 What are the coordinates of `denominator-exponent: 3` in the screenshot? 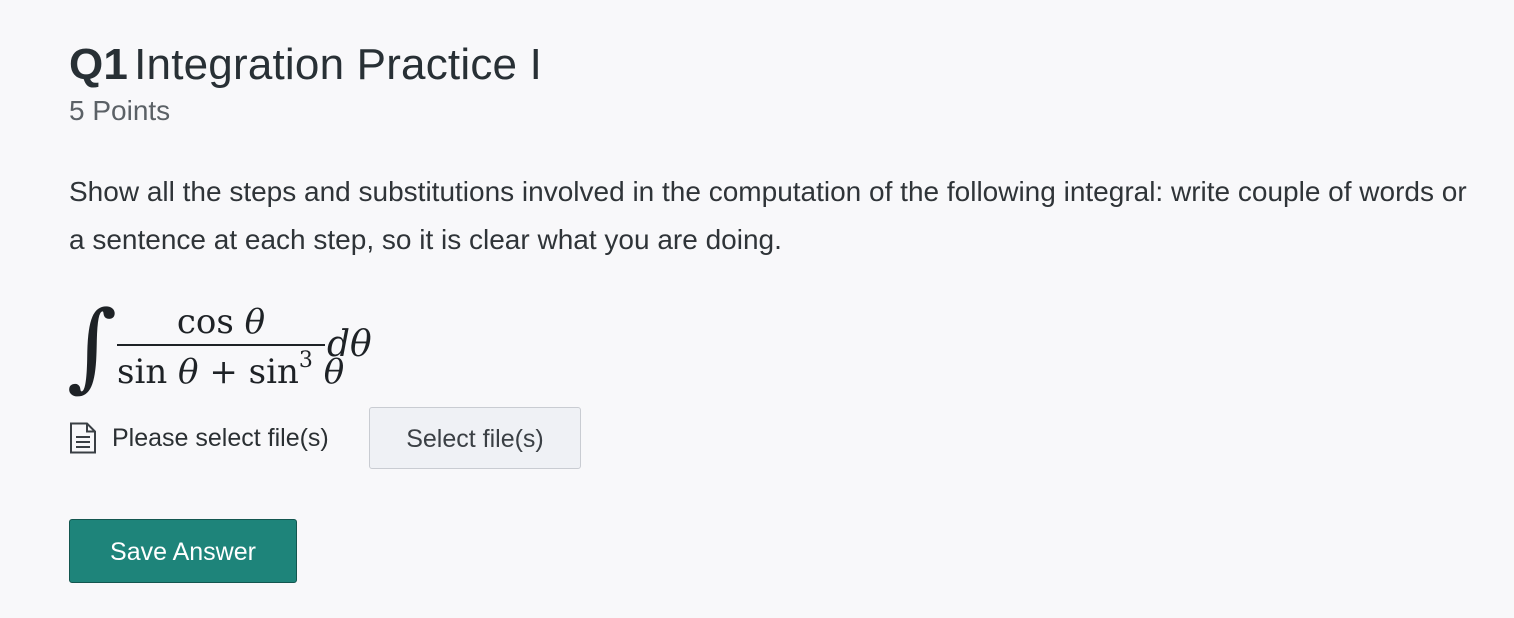 It's located at (305, 360).